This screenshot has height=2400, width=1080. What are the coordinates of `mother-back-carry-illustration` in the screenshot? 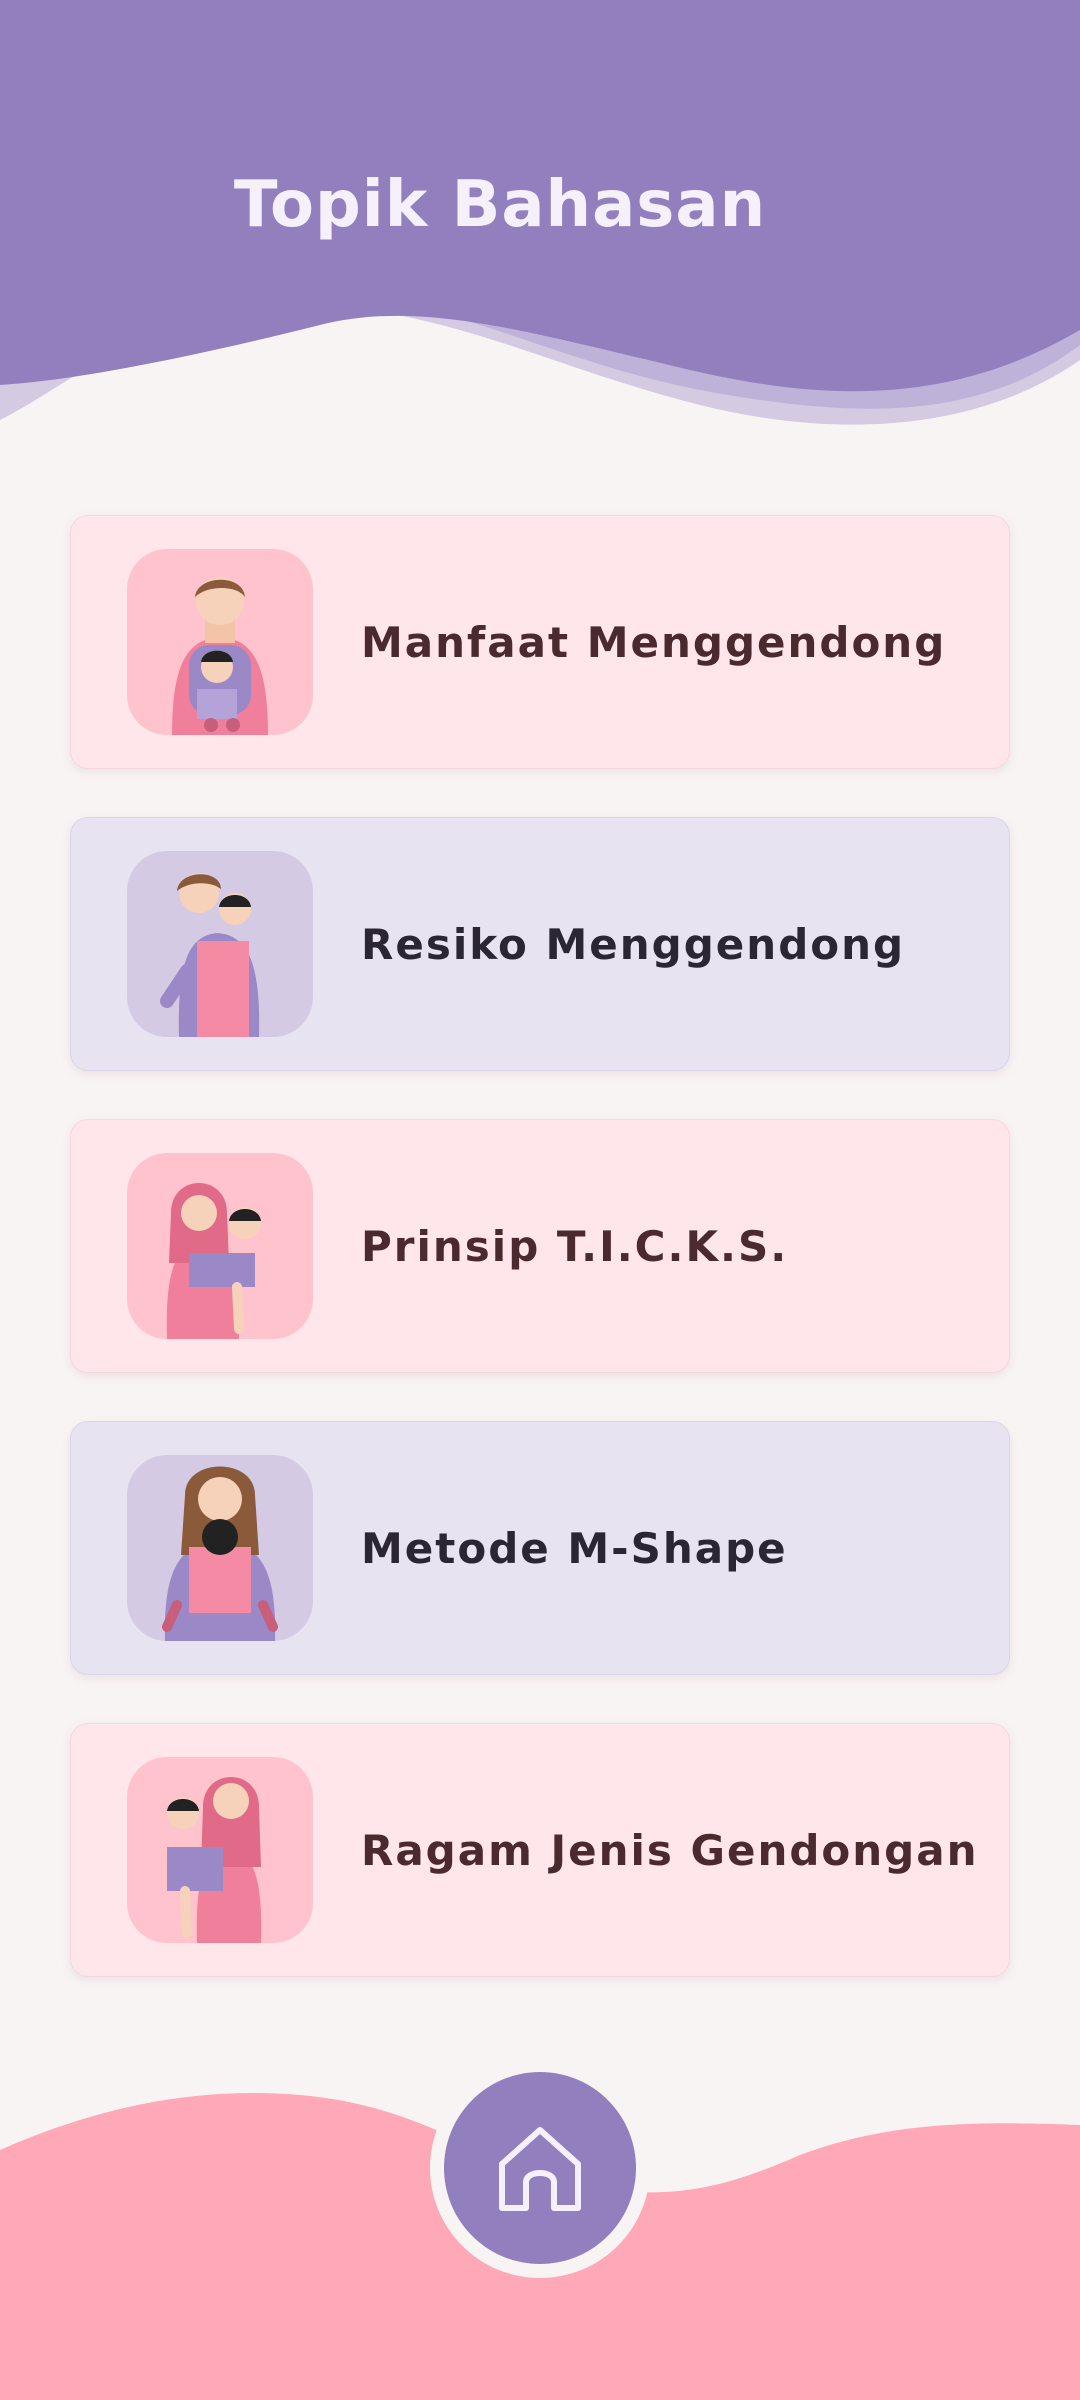 It's located at (220, 944).